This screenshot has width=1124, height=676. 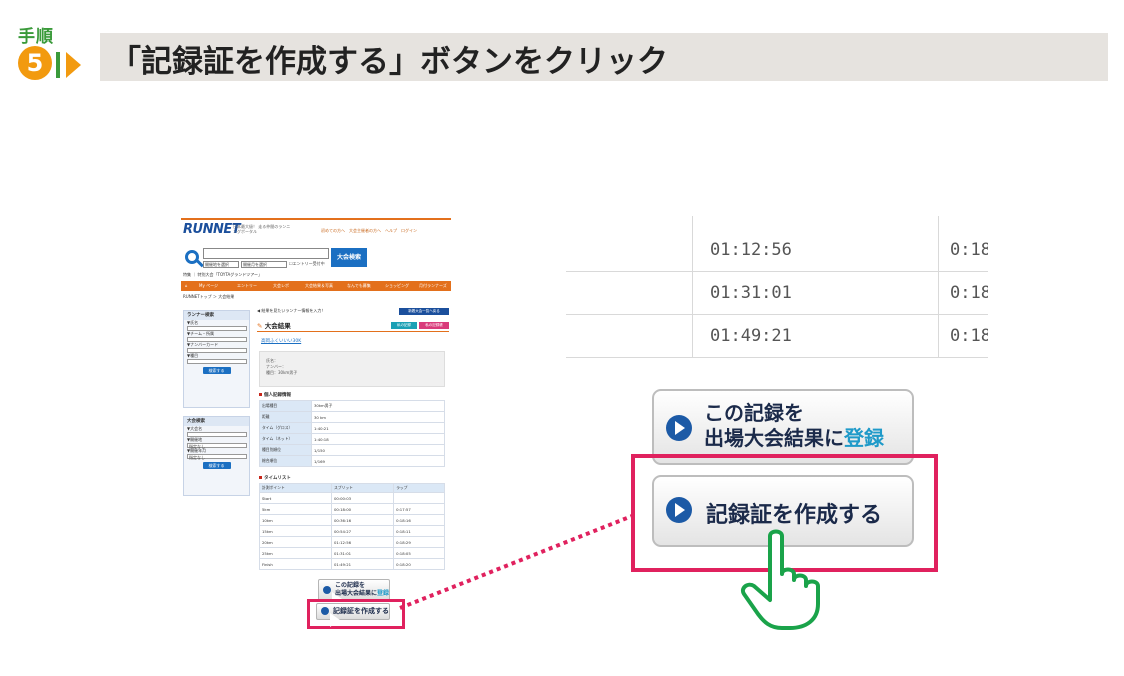 What do you see at coordinates (212, 229) in the screenshot?
I see `runnet-logo: RUNNET` at bounding box center [212, 229].